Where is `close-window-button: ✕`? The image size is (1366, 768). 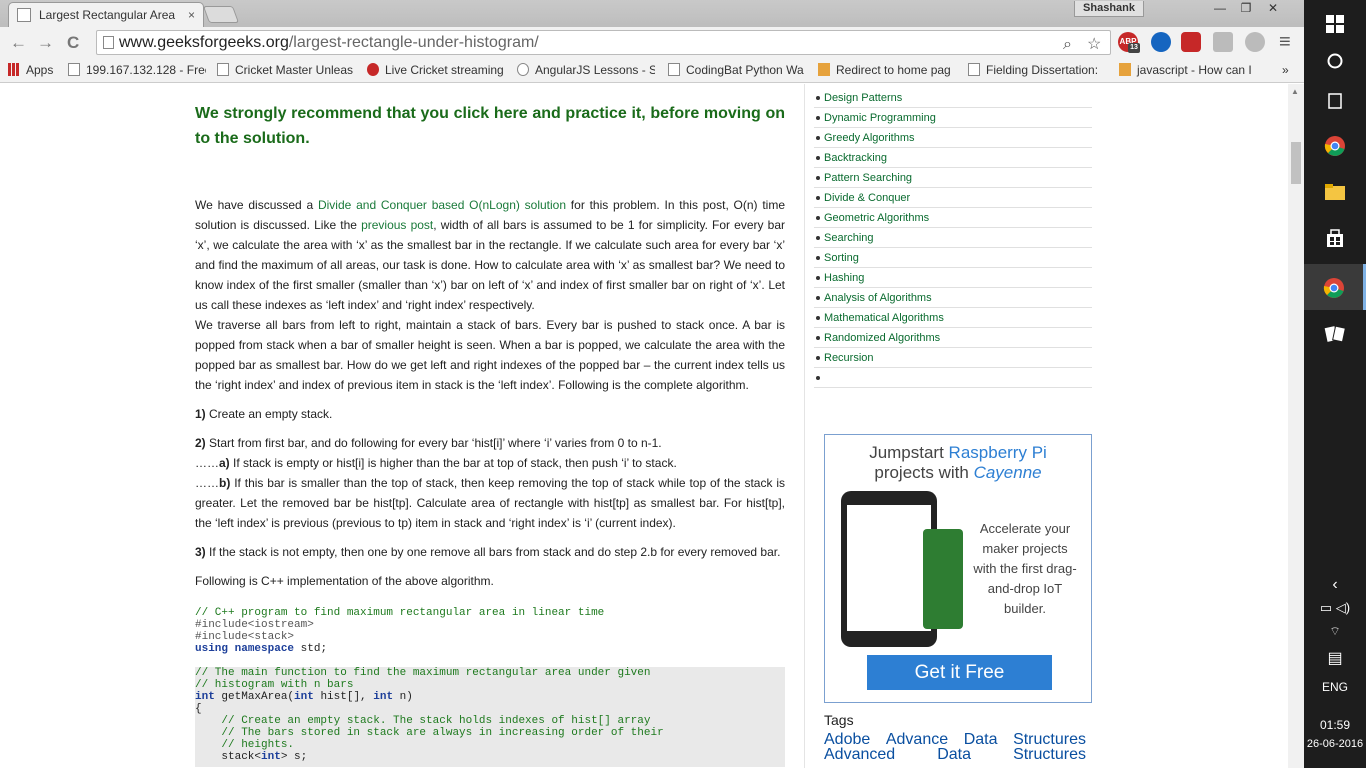
close-window-button: ✕ is located at coordinates (1273, 9).